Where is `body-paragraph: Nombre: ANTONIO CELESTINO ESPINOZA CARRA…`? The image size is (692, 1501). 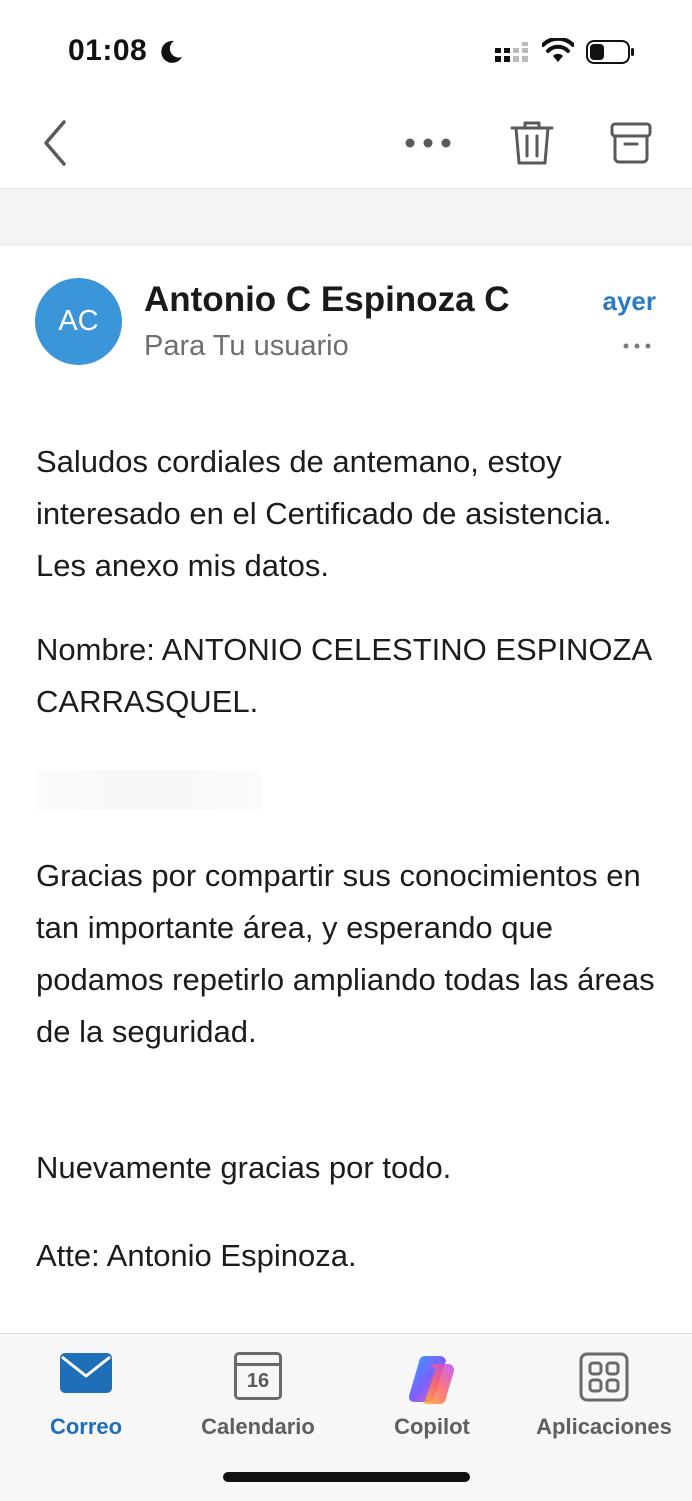 body-paragraph: Nombre: ANTONIO CELESTINO ESPINOZA CARRA… is located at coordinates (343, 675).